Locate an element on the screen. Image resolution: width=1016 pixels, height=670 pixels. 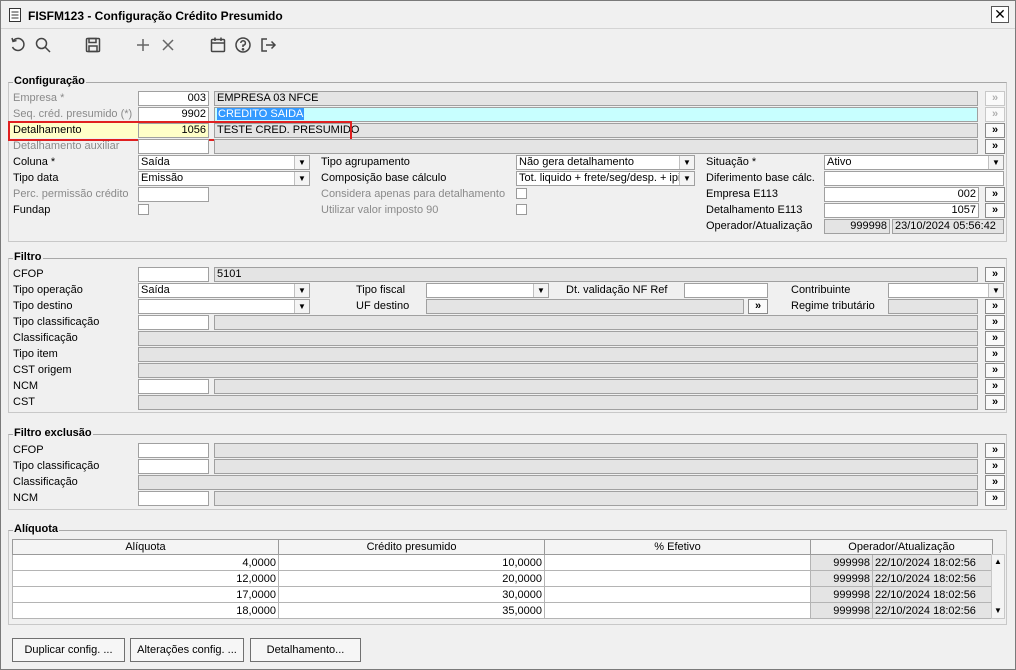
situacao-label: Situação * is located at coordinates (731, 162).